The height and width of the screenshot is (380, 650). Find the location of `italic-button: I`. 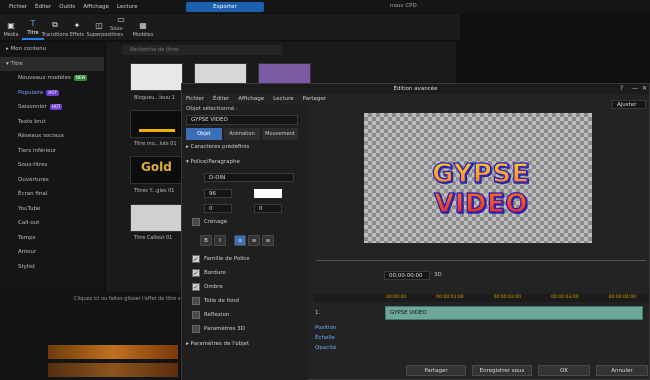

italic-button: I is located at coordinates (220, 240).